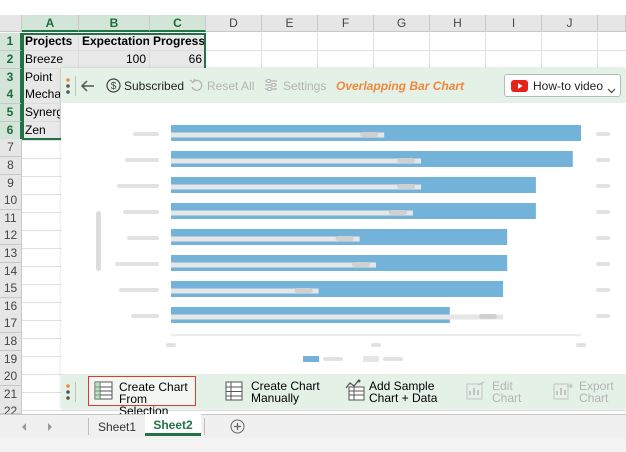  I want to click on legend-label-placeholder, so click(333, 359).